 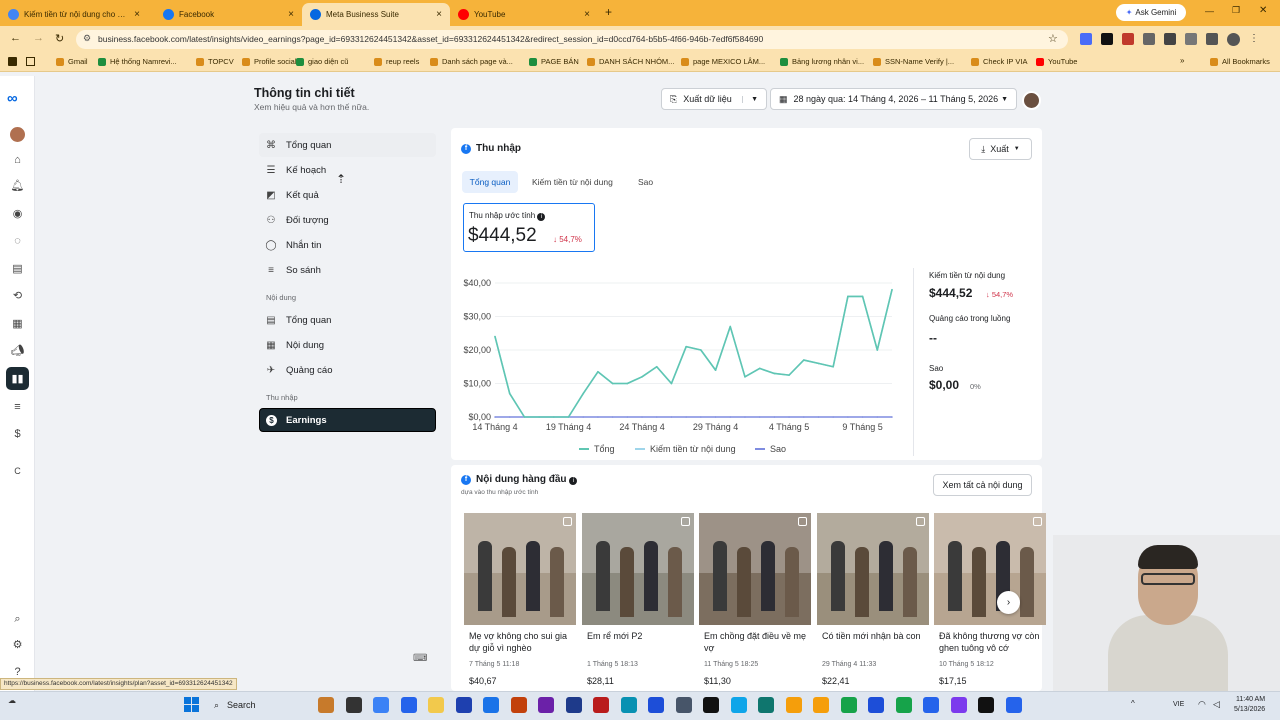 What do you see at coordinates (17, 619) in the screenshot?
I see `search-icon: ⌕` at bounding box center [17, 619].